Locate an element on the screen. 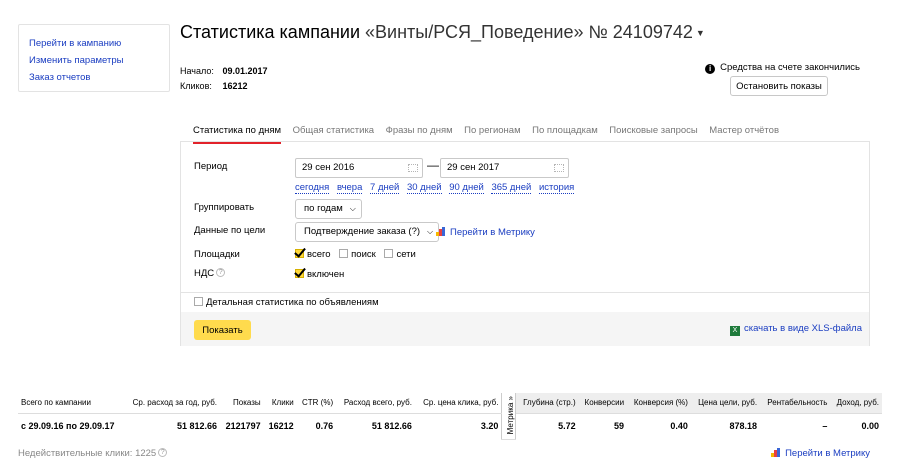 This screenshot has width=900, height=468. col-header: Расход всего, руб. is located at coordinates (375, 403).